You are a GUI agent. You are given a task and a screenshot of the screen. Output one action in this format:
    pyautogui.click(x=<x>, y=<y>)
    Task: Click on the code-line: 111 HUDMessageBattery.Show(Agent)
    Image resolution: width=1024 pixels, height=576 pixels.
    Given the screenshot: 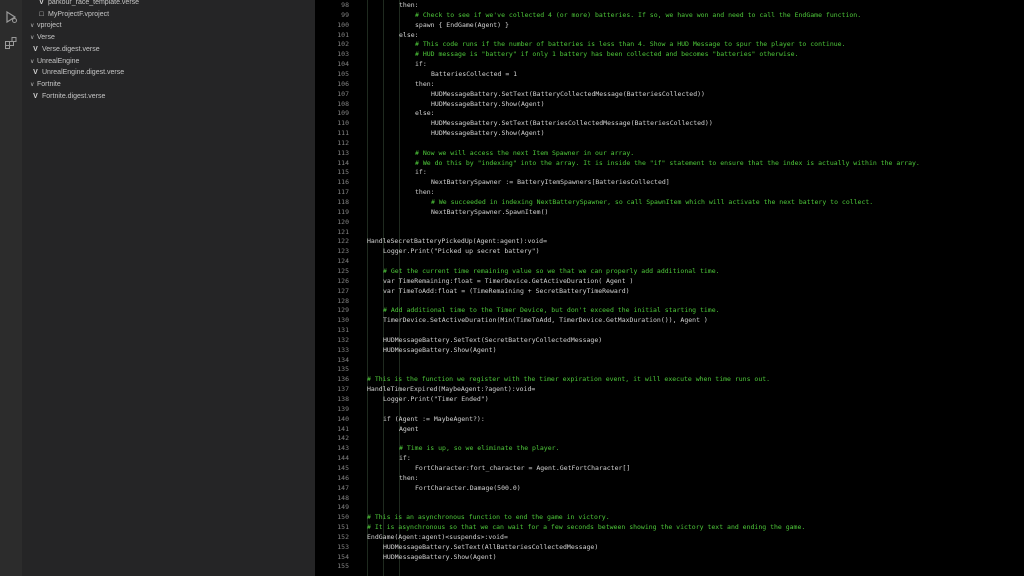 What is the action you would take?
    pyautogui.click(x=669, y=133)
    